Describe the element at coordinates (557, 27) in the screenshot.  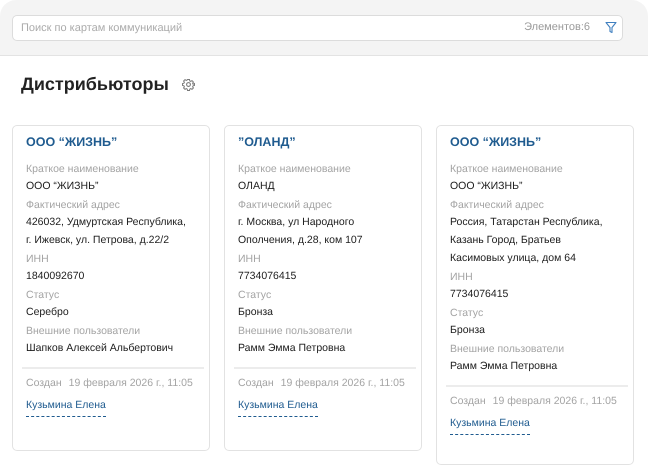
I see `element-count: Элементов:6` at that location.